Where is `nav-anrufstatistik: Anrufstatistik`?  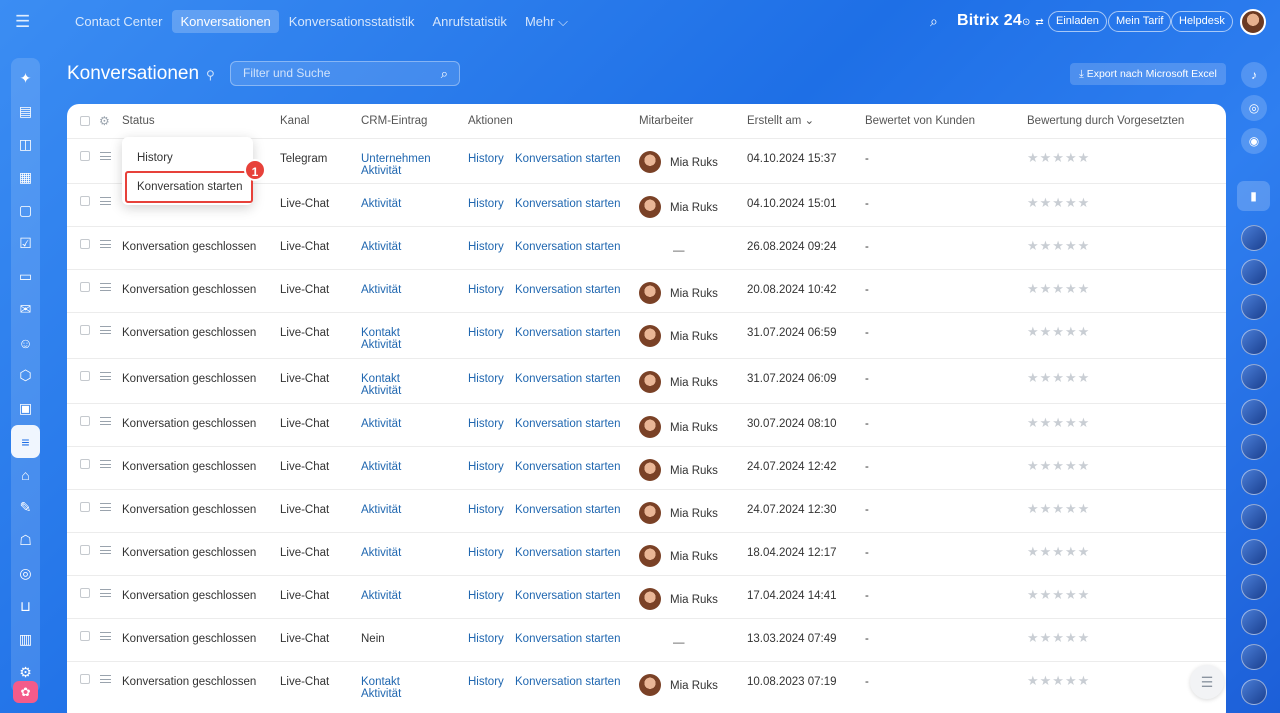
nav-anrufstatistik: Anrufstatistik is located at coordinates (470, 21).